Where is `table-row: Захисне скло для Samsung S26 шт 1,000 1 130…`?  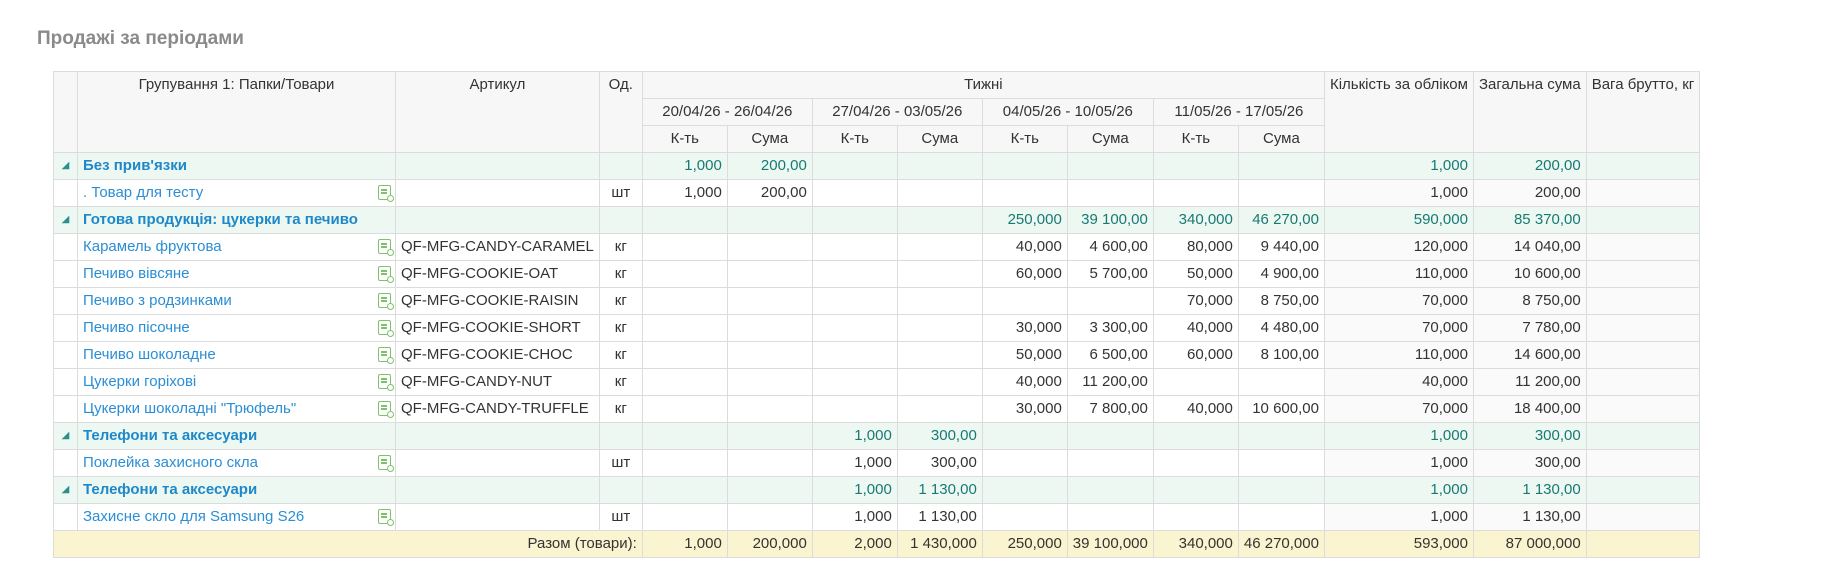
table-row: Захисне скло для Samsung S26 шт 1,000 1 130… is located at coordinates (877, 517).